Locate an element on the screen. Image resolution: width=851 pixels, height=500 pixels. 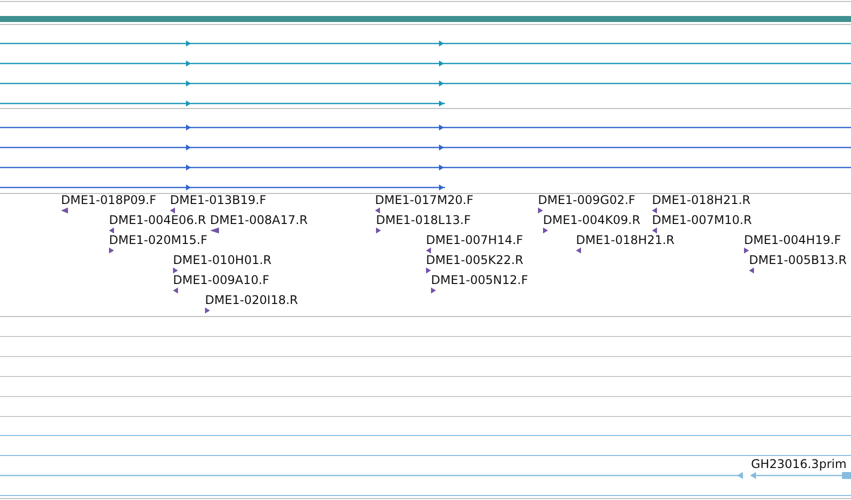
feature-label: DME1-008A17.R is located at coordinates (259, 220).